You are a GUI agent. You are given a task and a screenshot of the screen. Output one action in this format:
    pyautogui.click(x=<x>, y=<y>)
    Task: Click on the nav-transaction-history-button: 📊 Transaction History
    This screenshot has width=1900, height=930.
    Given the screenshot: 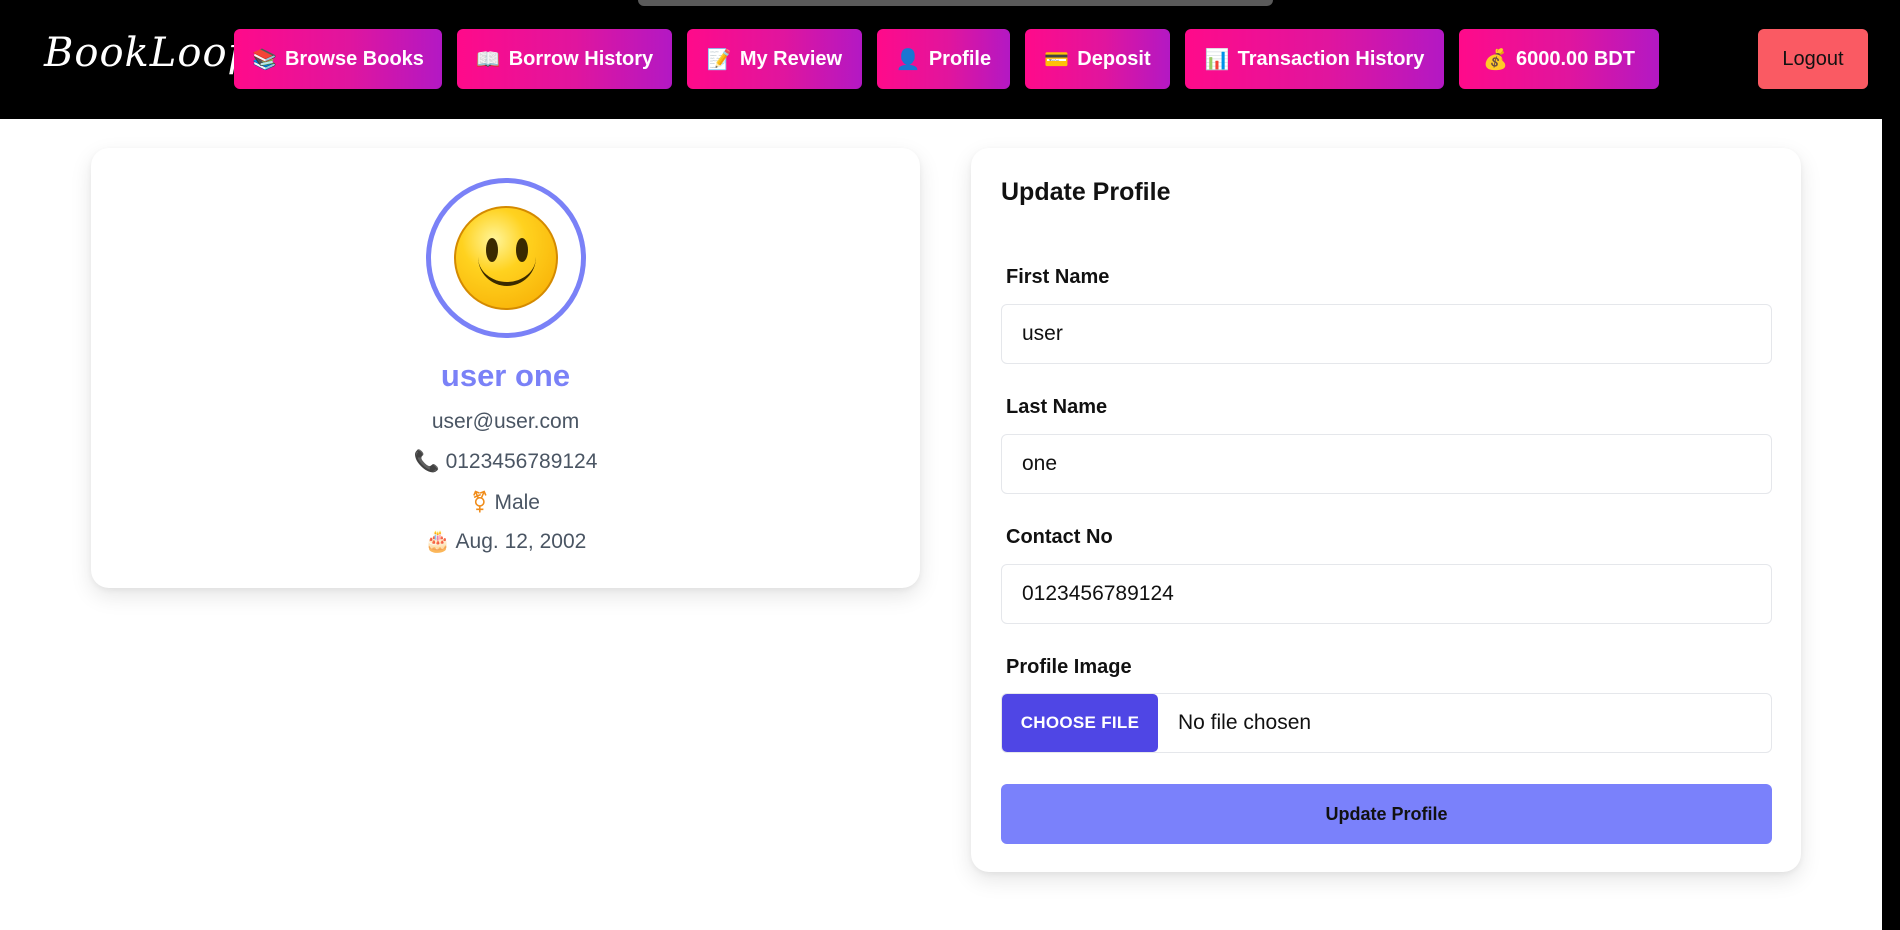 What is the action you would take?
    pyautogui.click(x=1314, y=59)
    